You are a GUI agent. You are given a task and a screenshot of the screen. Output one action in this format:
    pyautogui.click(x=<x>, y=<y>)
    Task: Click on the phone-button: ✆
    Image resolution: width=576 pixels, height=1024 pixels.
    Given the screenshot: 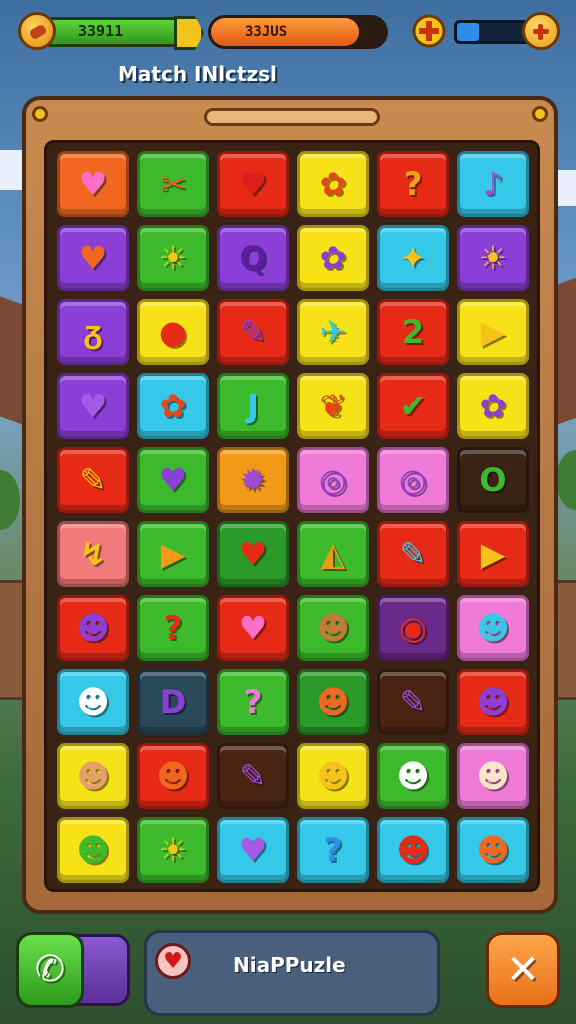 What is the action you would take?
    pyautogui.click(x=50, y=970)
    